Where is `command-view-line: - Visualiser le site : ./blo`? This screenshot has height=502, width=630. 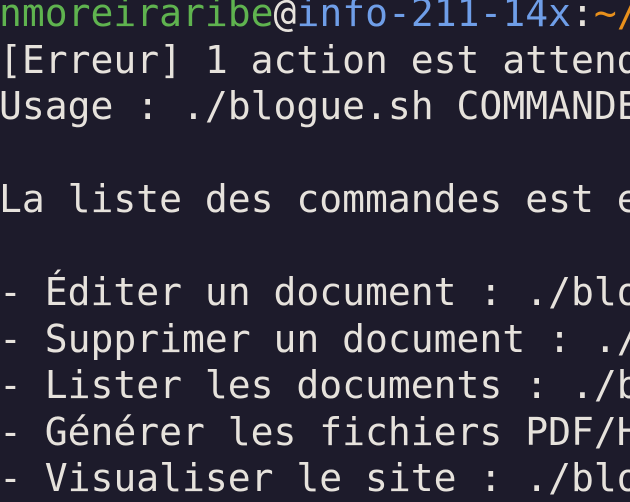
command-view-line: - Visualiser le site : ./blo is located at coordinates (315, 478).